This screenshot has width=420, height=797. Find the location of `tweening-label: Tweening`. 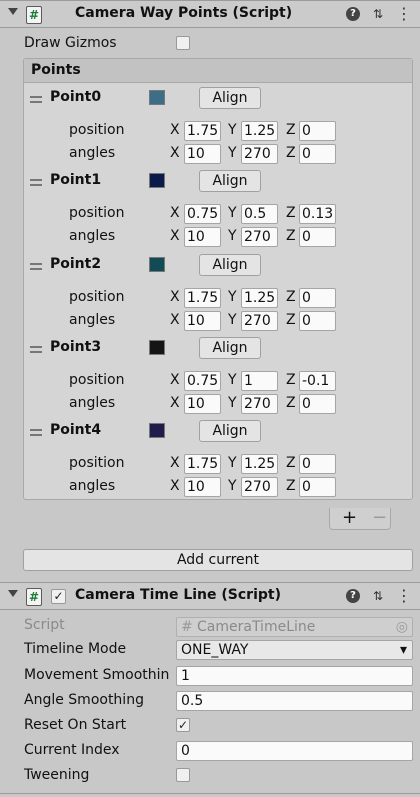

tweening-label: Tweening is located at coordinates (57, 775).